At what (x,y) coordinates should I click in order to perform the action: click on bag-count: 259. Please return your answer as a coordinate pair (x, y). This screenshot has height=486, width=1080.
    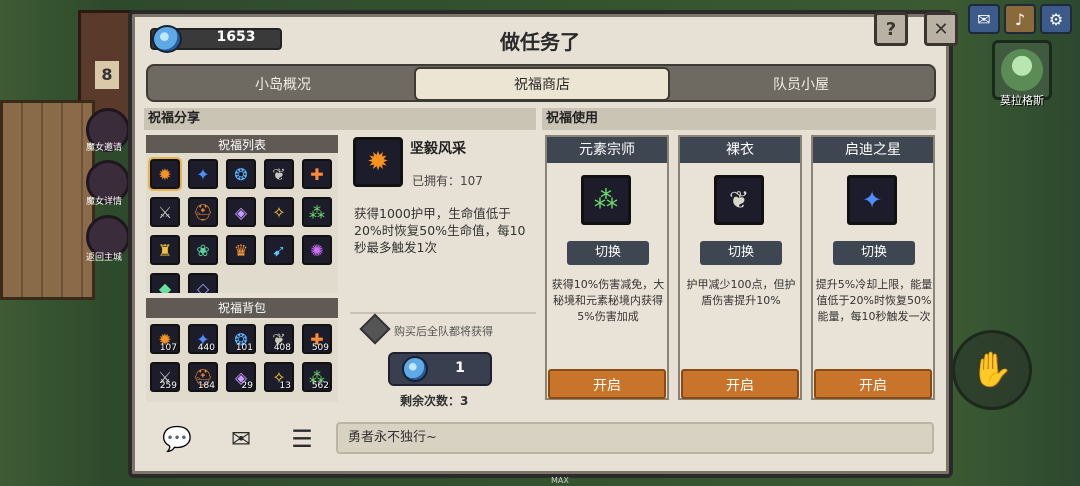
    Looking at the image, I should click on (168, 386).